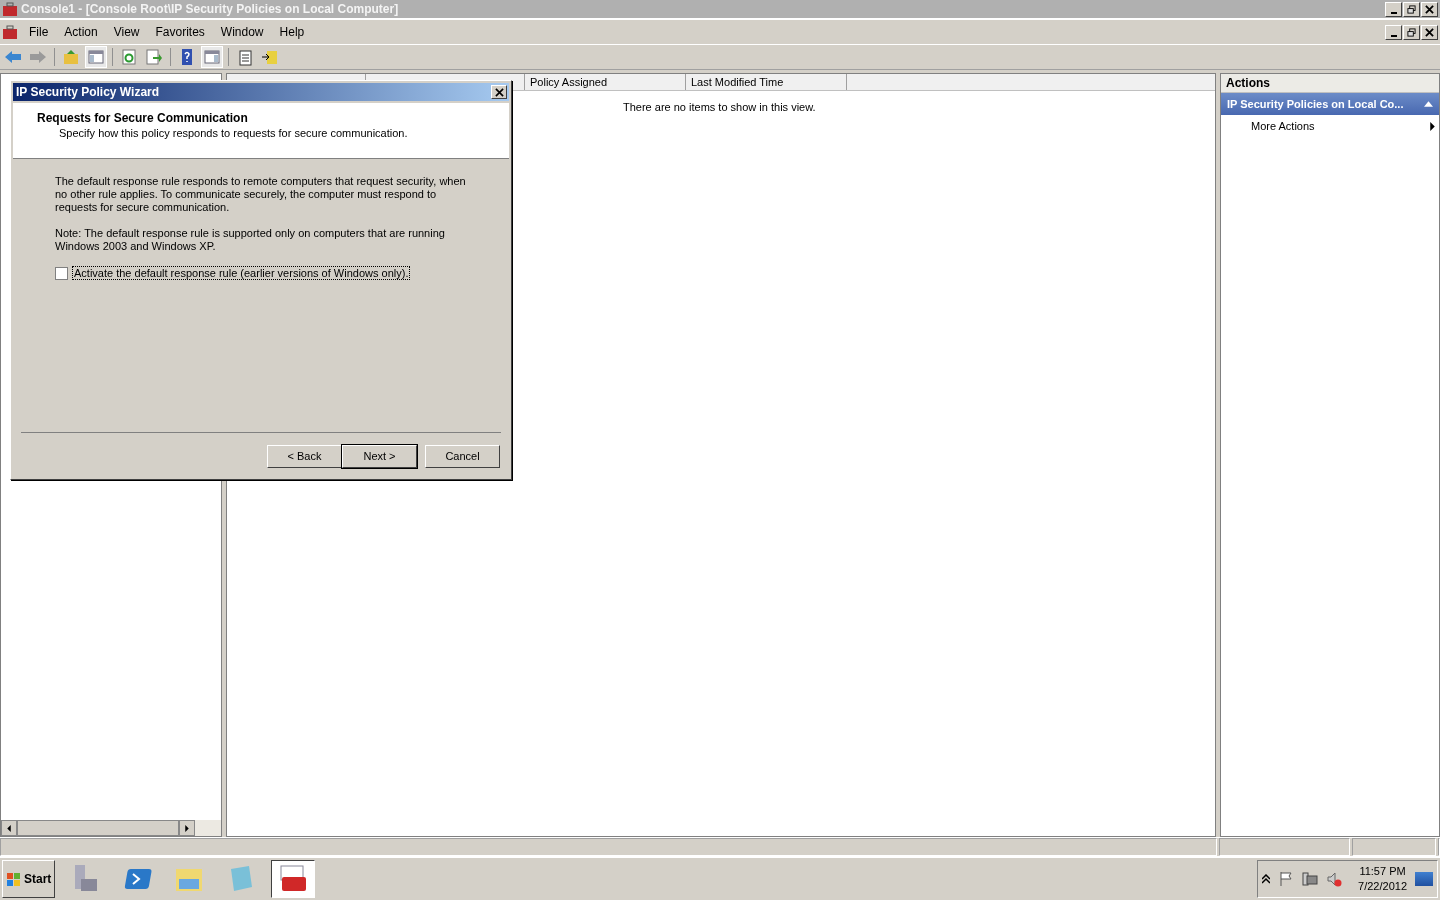 The height and width of the screenshot is (900, 1440). I want to click on cancel-button: Cancel, so click(462, 456).